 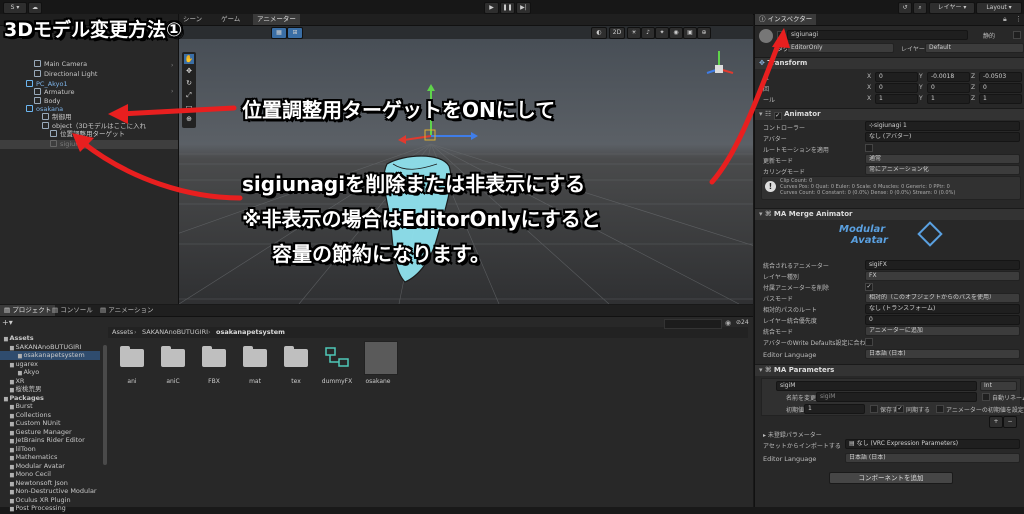 What do you see at coordinates (381, 254) in the screenshot?
I see `annotation-line4: 容量の節約になります。` at bounding box center [381, 254].